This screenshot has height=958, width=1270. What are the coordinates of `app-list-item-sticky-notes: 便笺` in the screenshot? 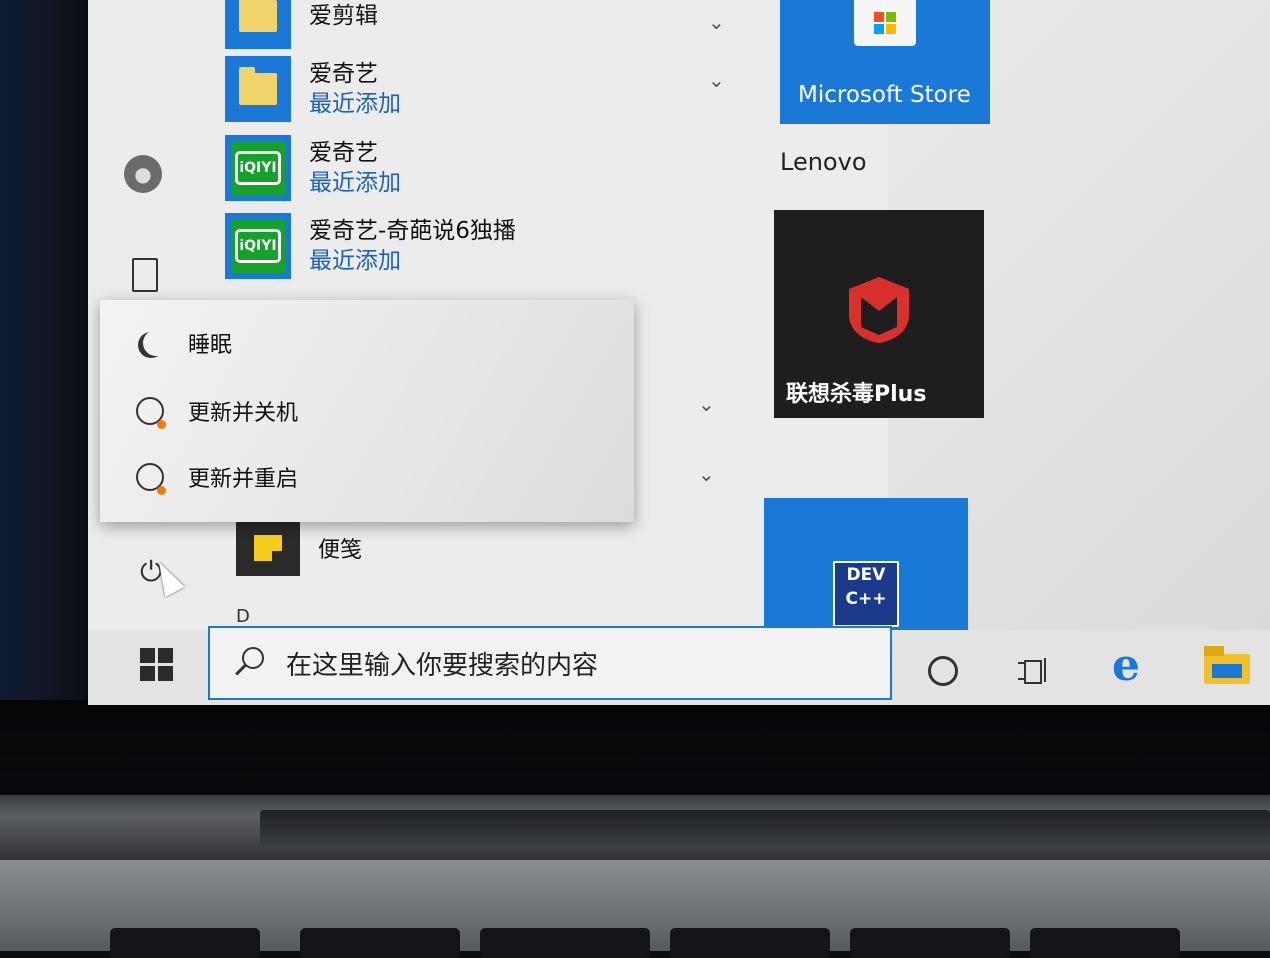 It's located at (299, 548).